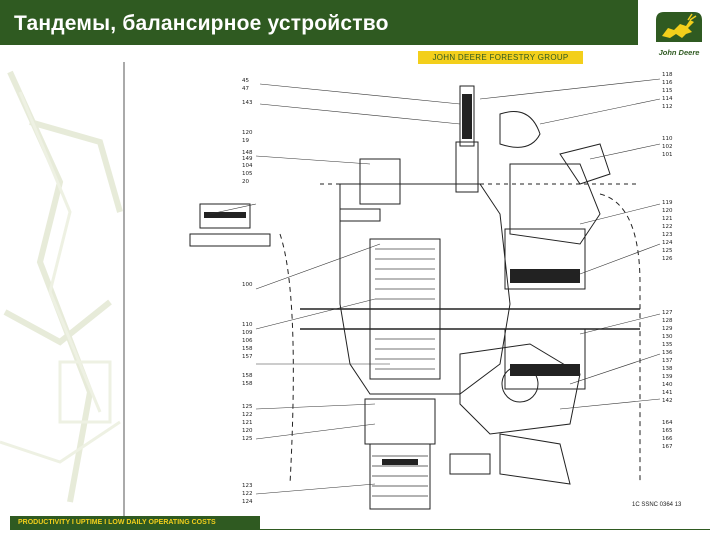  I want to click on svg-text: 126, so click(667, 259).